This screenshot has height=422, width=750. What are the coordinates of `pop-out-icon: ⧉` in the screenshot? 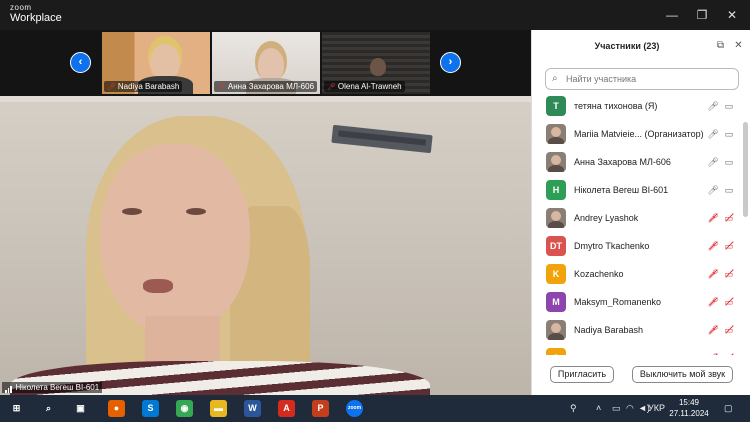 It's located at (720, 45).